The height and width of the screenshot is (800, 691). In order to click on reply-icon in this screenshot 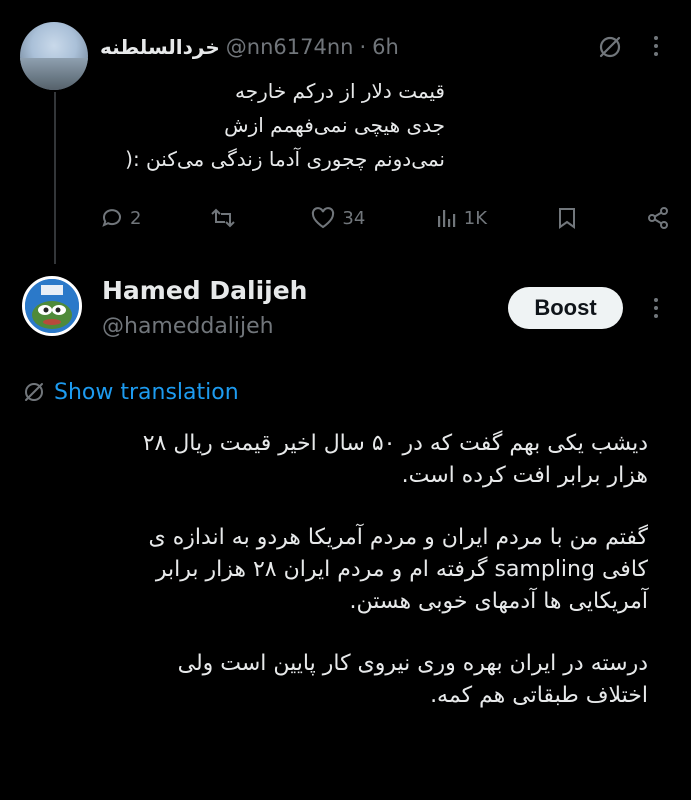, I will do `click(111, 218)`.